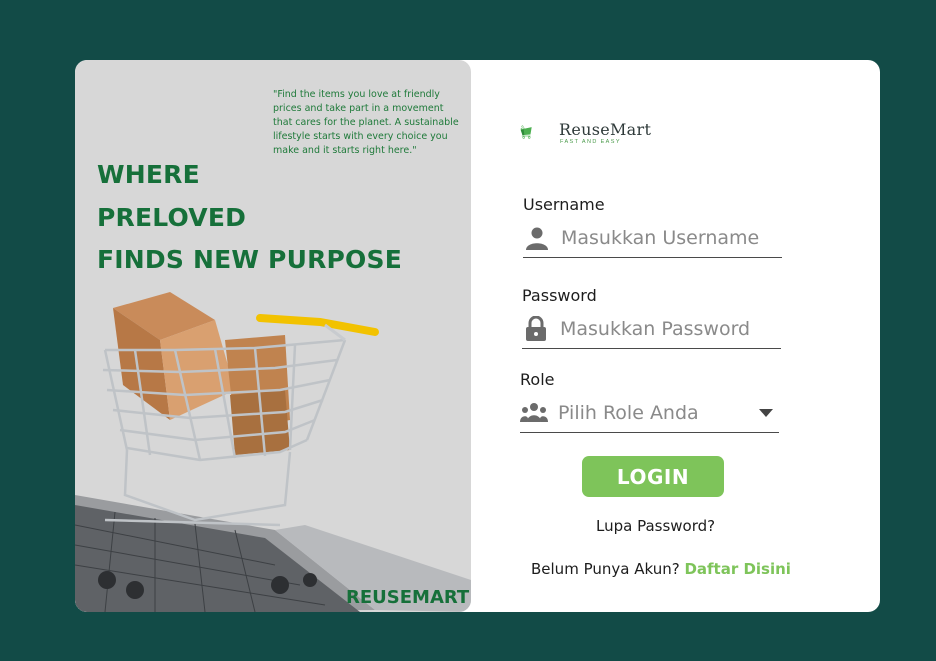 The image size is (936, 661). What do you see at coordinates (665, 328) in the screenshot?
I see `password-input` at bounding box center [665, 328].